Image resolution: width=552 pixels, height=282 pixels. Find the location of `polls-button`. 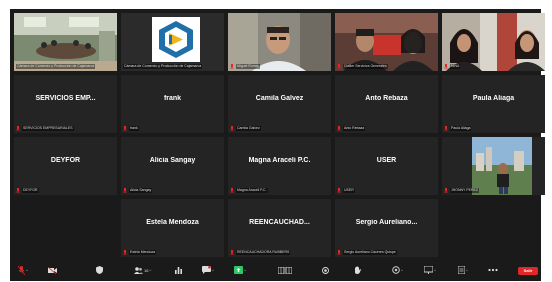

polls-button is located at coordinates (178, 270).